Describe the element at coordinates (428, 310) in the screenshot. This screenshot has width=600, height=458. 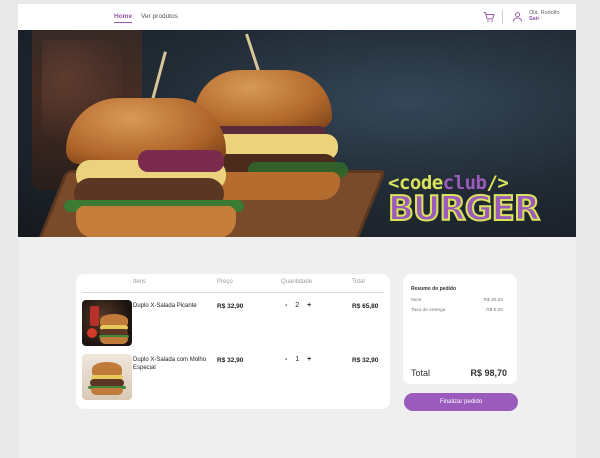
I see `summary-fee-label: Taxa de entrega` at that location.